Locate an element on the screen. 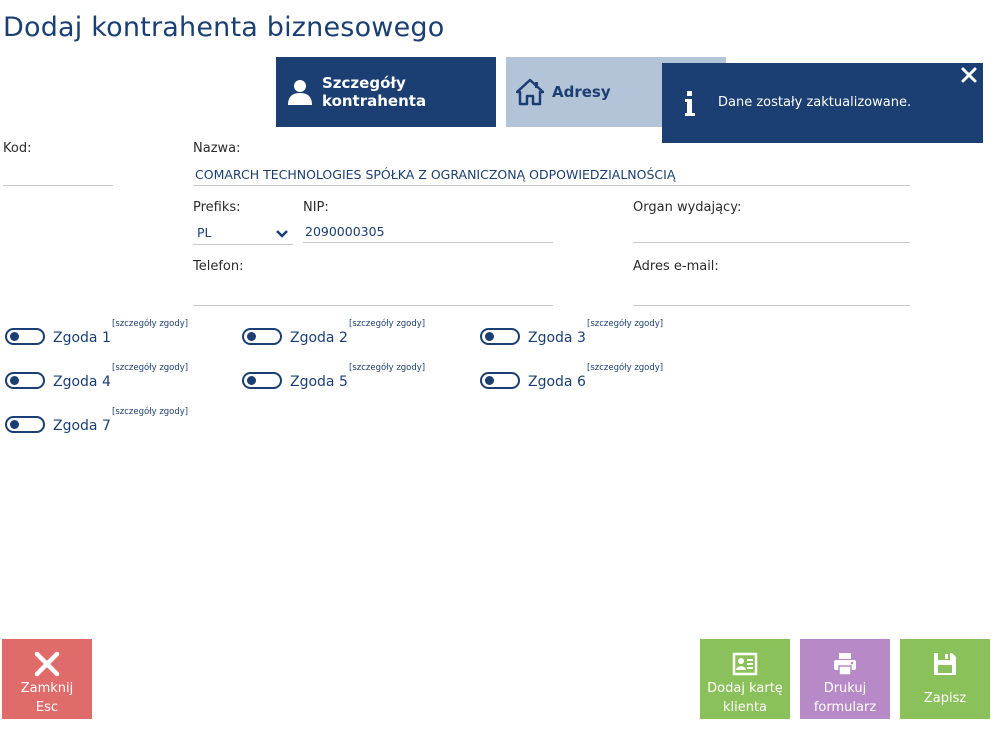  info-icon is located at coordinates (690, 104).